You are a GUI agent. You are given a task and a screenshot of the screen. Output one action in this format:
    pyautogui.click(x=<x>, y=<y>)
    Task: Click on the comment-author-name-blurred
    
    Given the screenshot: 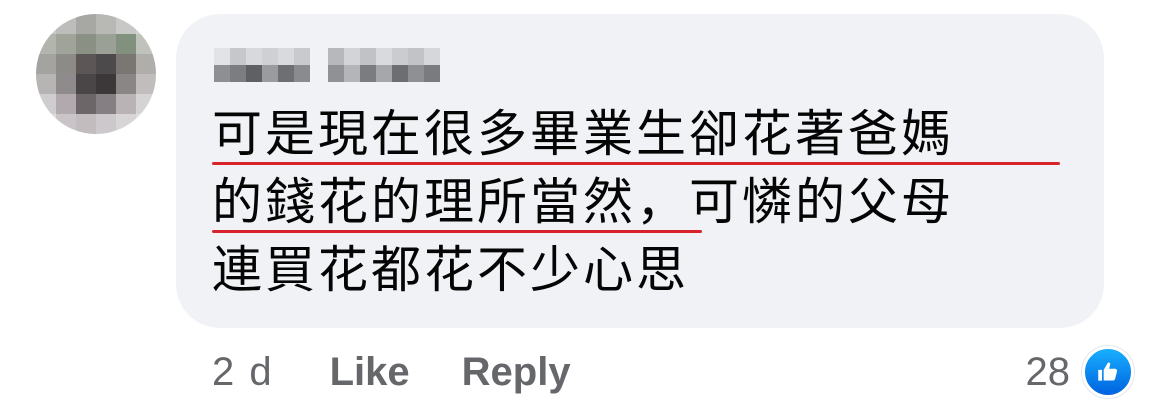 What is the action you would take?
    pyautogui.click(x=327, y=65)
    